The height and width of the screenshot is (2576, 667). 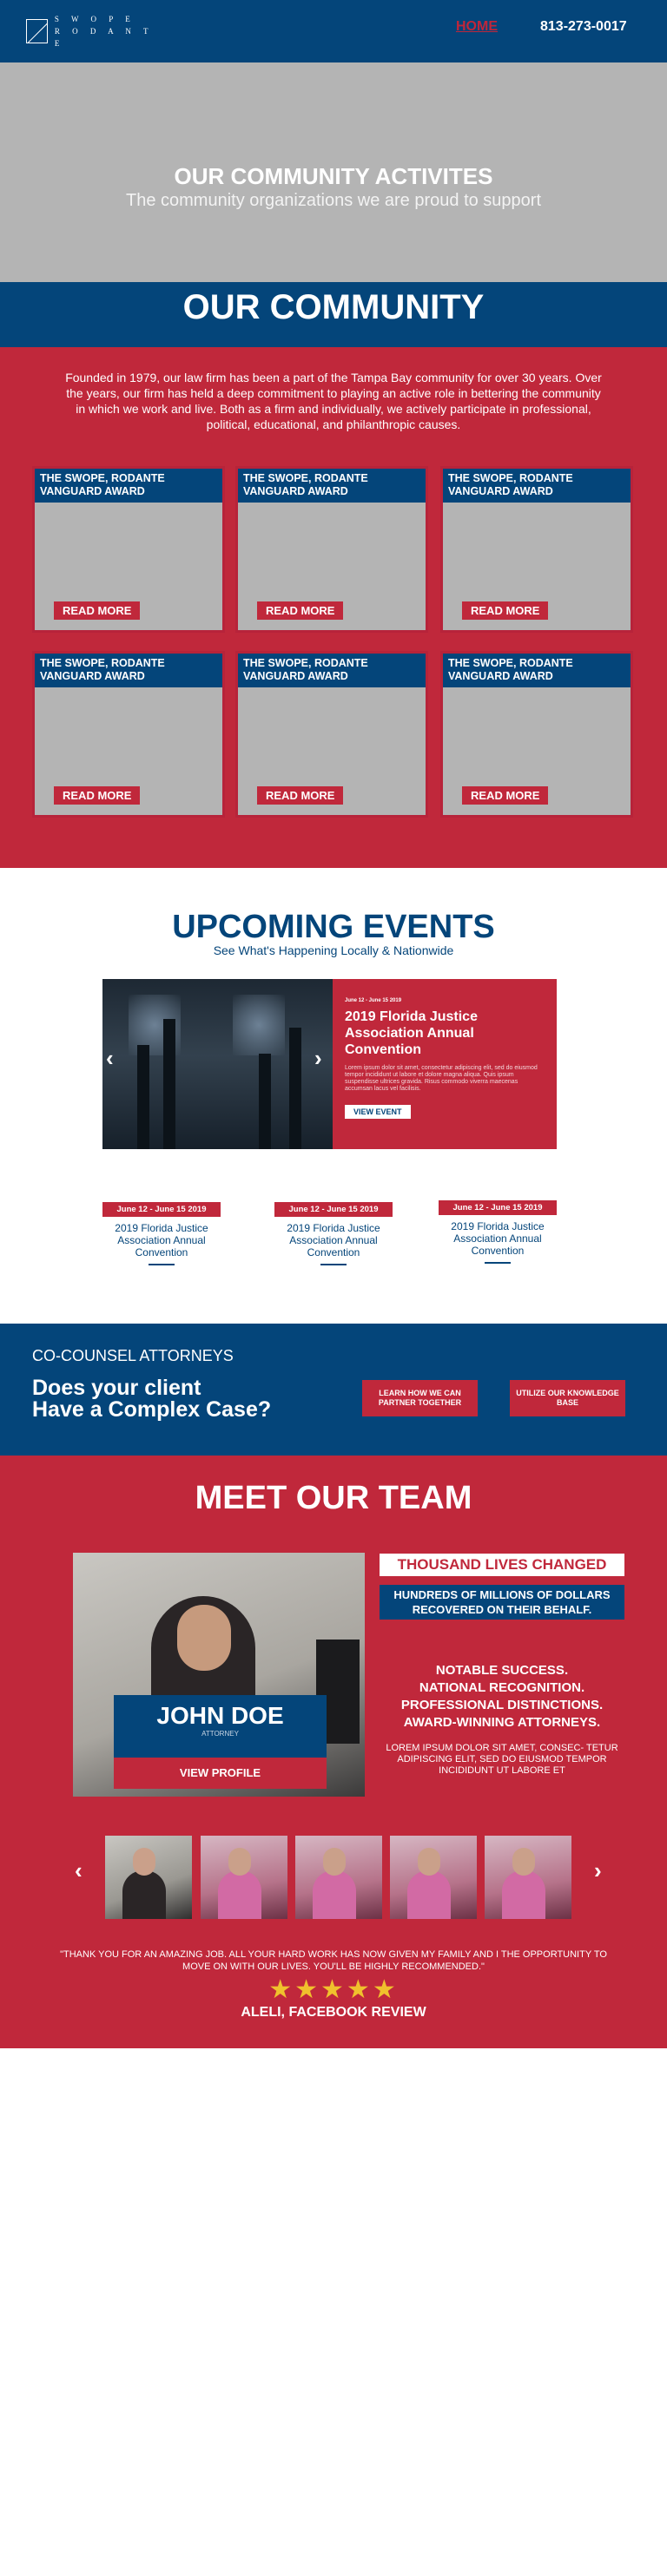 What do you see at coordinates (152, 1409) in the screenshot?
I see `cocounsel-headline-line-2: Have a Complex Case?` at bounding box center [152, 1409].